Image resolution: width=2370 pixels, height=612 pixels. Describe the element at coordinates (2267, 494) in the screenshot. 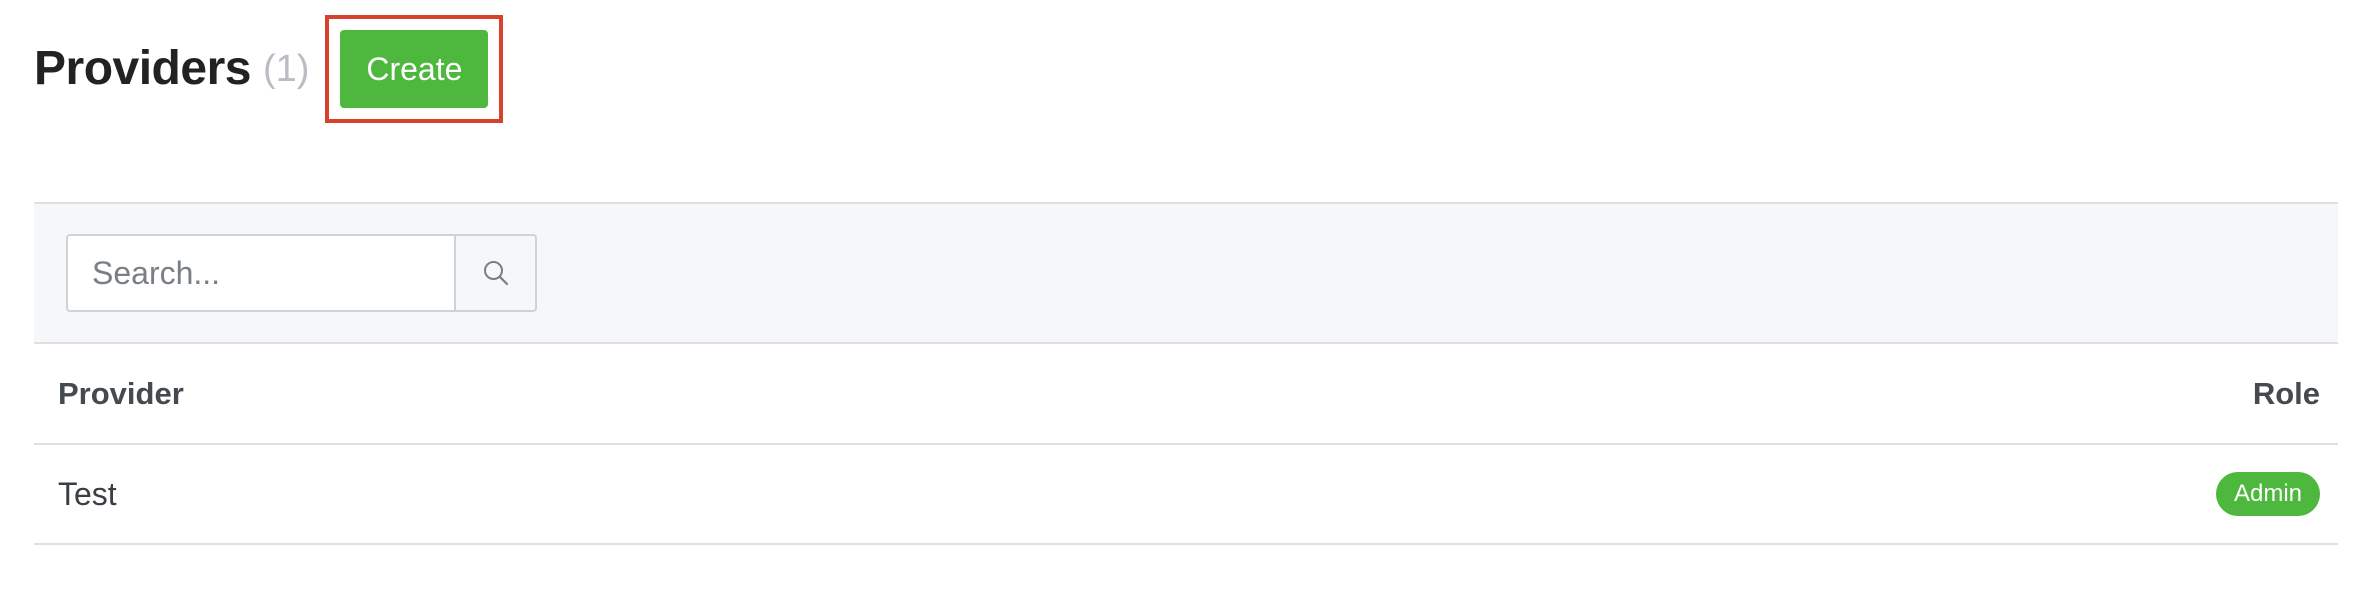

I see `role-badge: Admin` at that location.